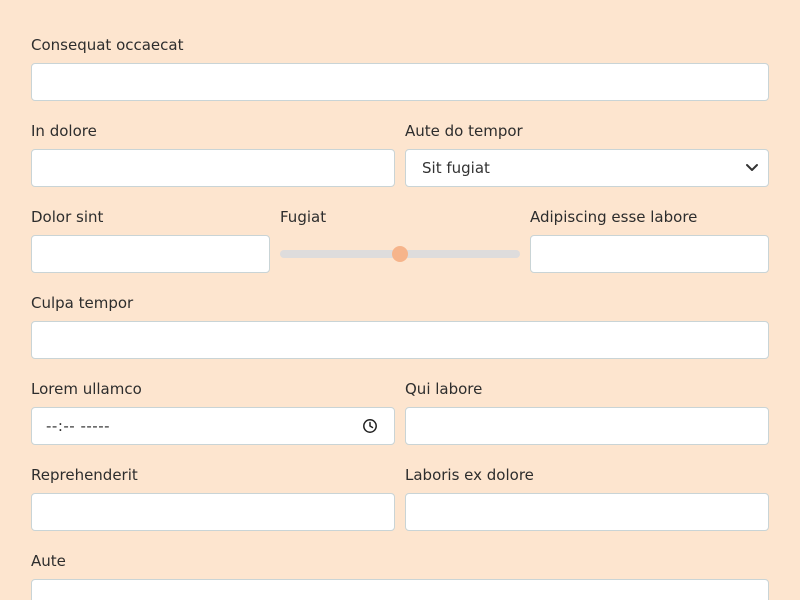 Image resolution: width=800 pixels, height=600 pixels. What do you see at coordinates (649, 254) in the screenshot?
I see `adipiscing-esse-labore-input` at bounding box center [649, 254].